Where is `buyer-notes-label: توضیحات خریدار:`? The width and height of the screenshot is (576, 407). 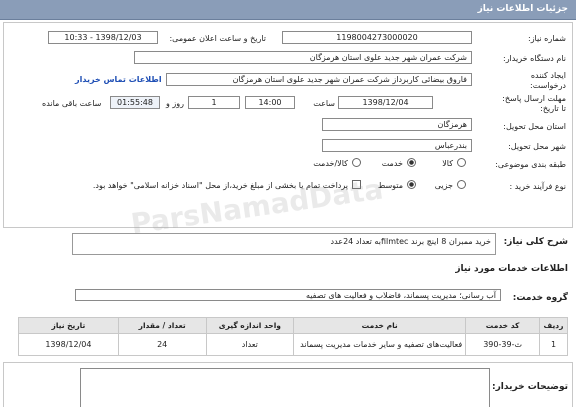
buyer-notes-label: توضیحات خریدار: is located at coordinates (530, 387).